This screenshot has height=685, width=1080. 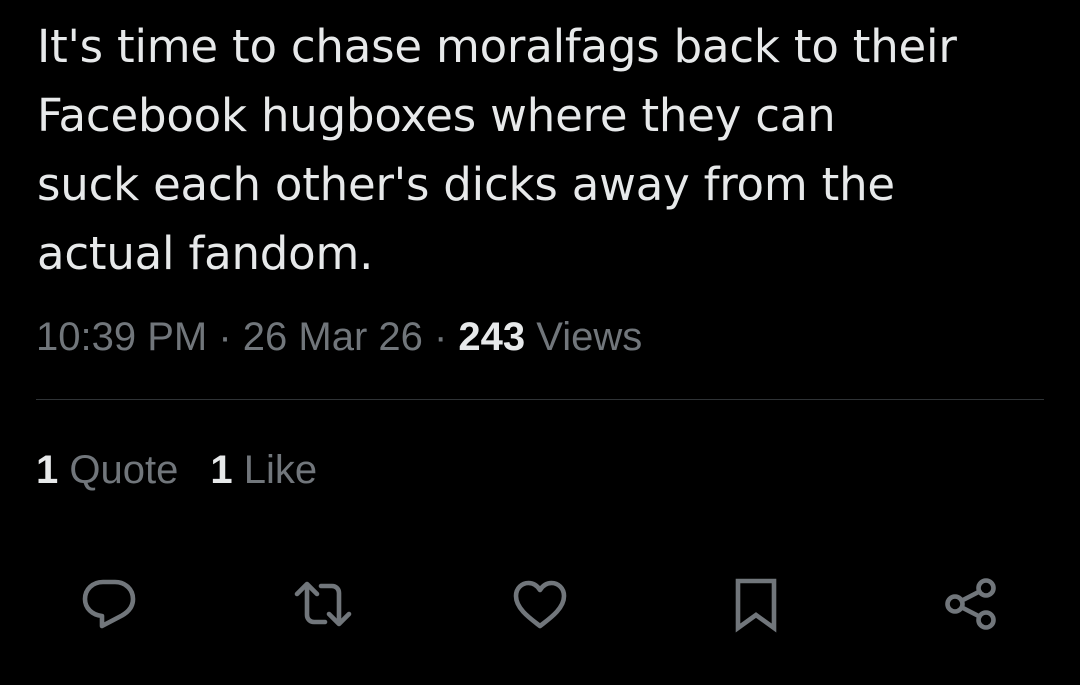 I want to click on quotes-count: 1, so click(x=47, y=470).